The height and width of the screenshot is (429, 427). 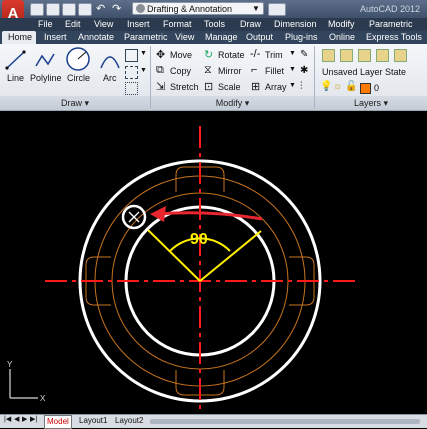 What do you see at coordinates (131, 72) in the screenshot?
I see `hatch-icon` at bounding box center [131, 72].